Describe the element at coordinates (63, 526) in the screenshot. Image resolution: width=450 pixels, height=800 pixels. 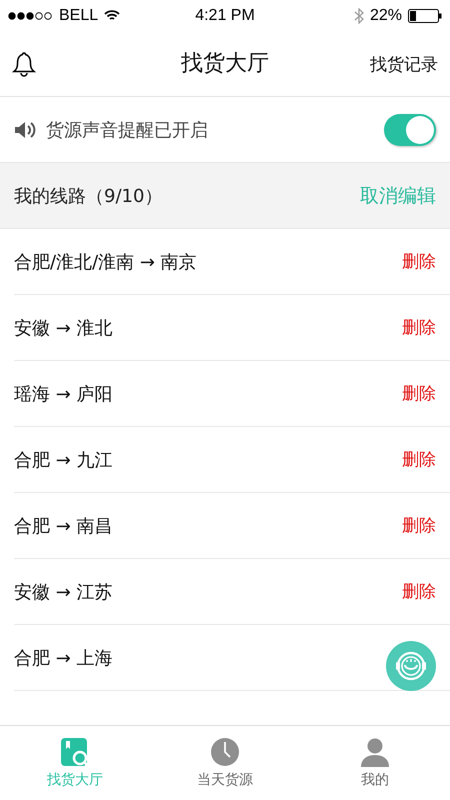
I see `route-name: 合肥 → 南昌` at that location.